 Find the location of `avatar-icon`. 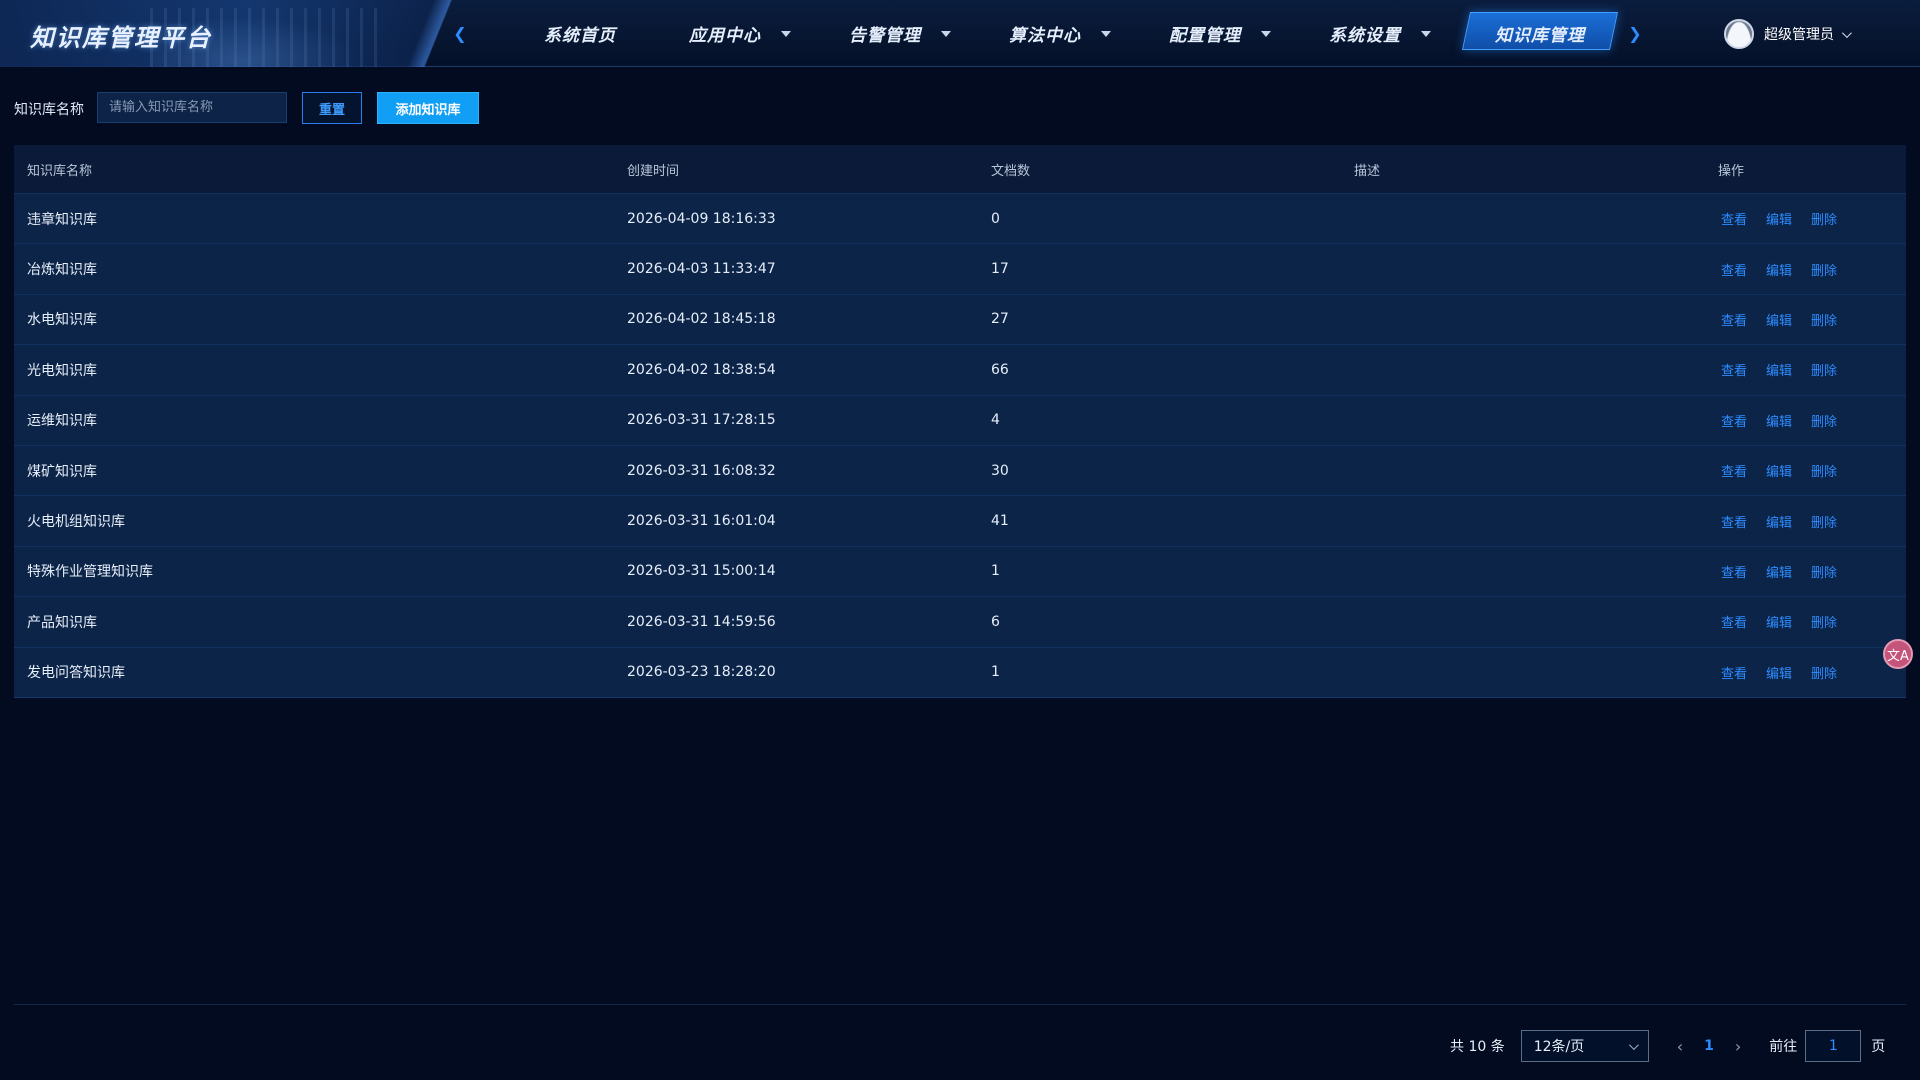

avatar-icon is located at coordinates (1739, 34).